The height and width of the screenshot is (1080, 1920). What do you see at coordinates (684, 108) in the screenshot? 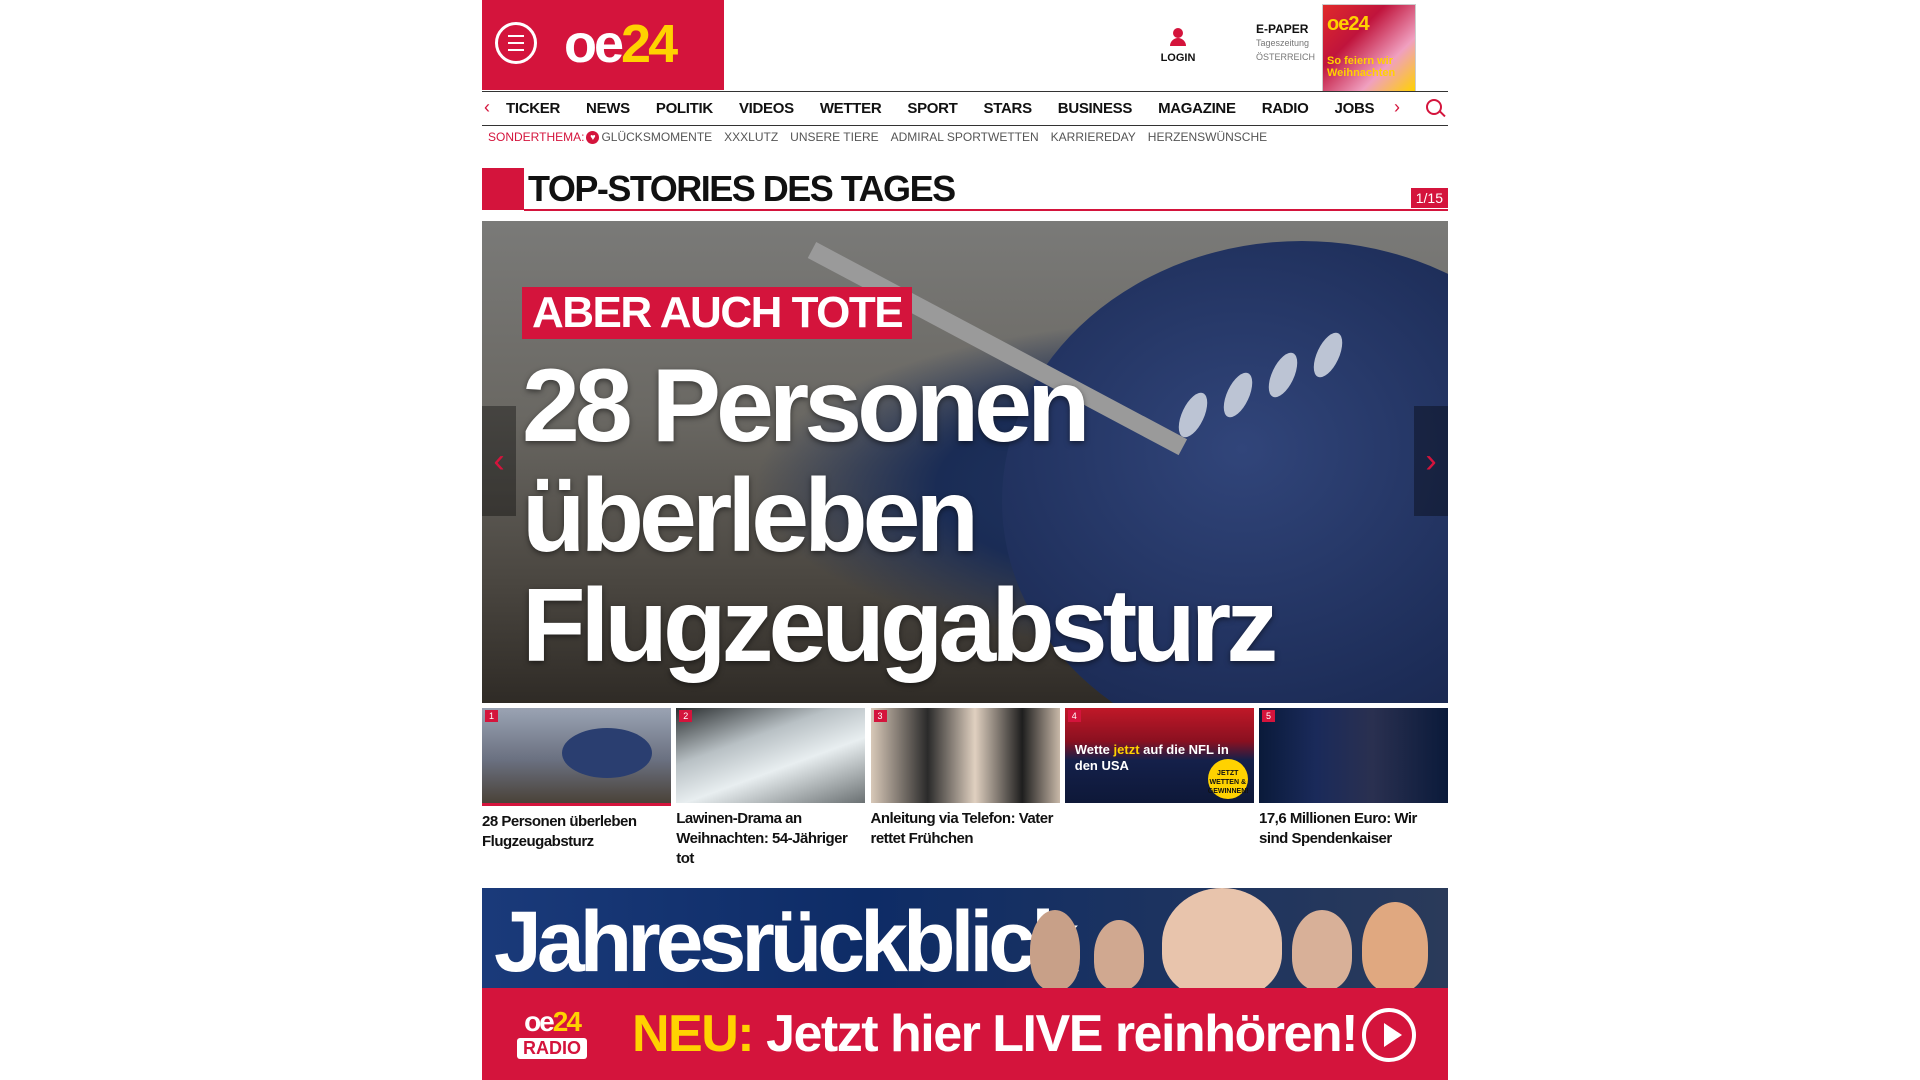
I see `nav-item-politik: POLITIK` at bounding box center [684, 108].